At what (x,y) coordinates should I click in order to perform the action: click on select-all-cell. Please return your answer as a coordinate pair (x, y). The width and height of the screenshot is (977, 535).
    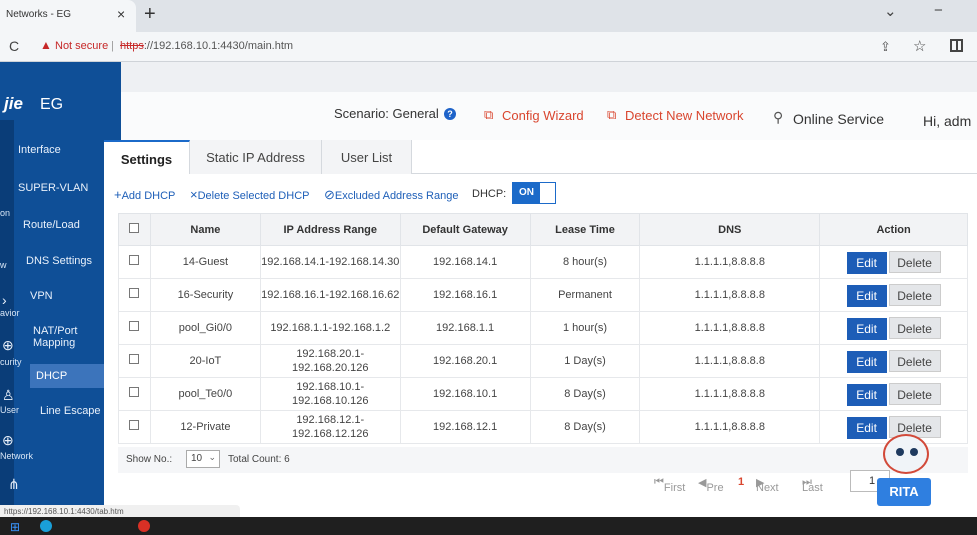
    Looking at the image, I should click on (134, 229).